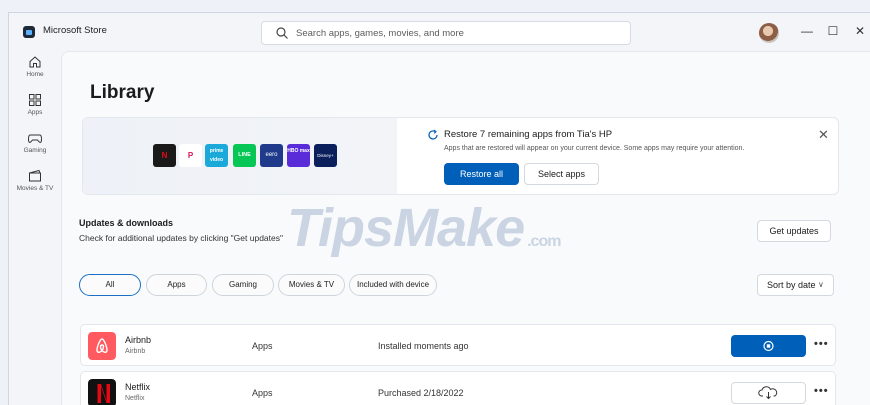 This screenshot has width=870, height=405. I want to click on search-icon, so click(282, 33).